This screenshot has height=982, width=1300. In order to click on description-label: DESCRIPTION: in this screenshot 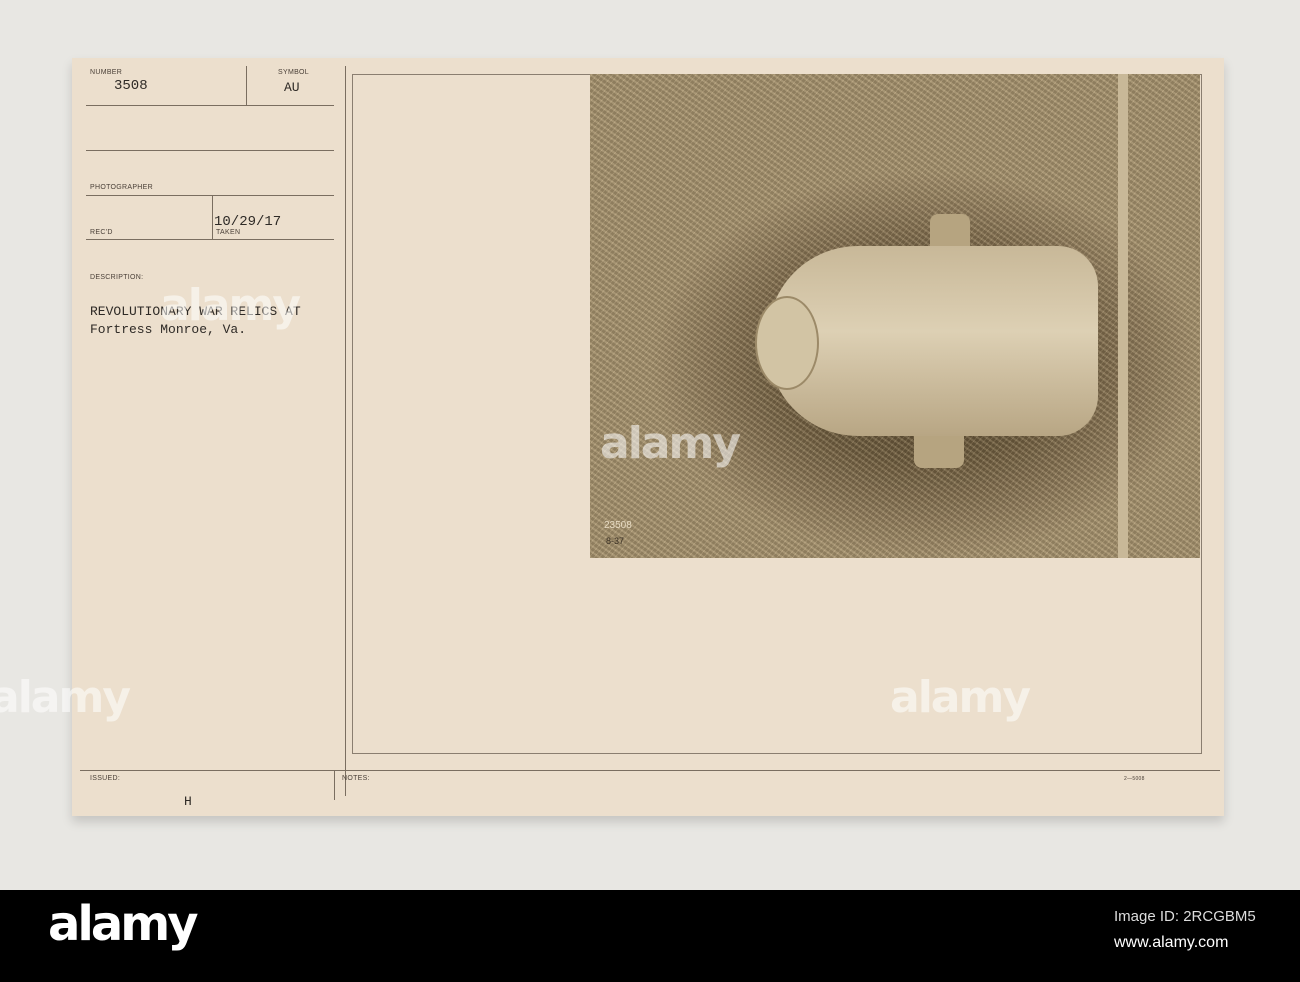, I will do `click(117, 277)`.